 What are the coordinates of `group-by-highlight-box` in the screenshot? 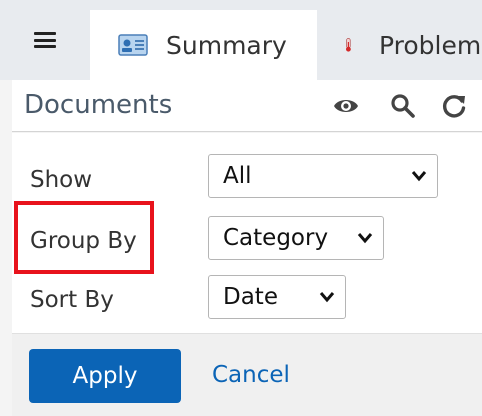 It's located at (84, 237).